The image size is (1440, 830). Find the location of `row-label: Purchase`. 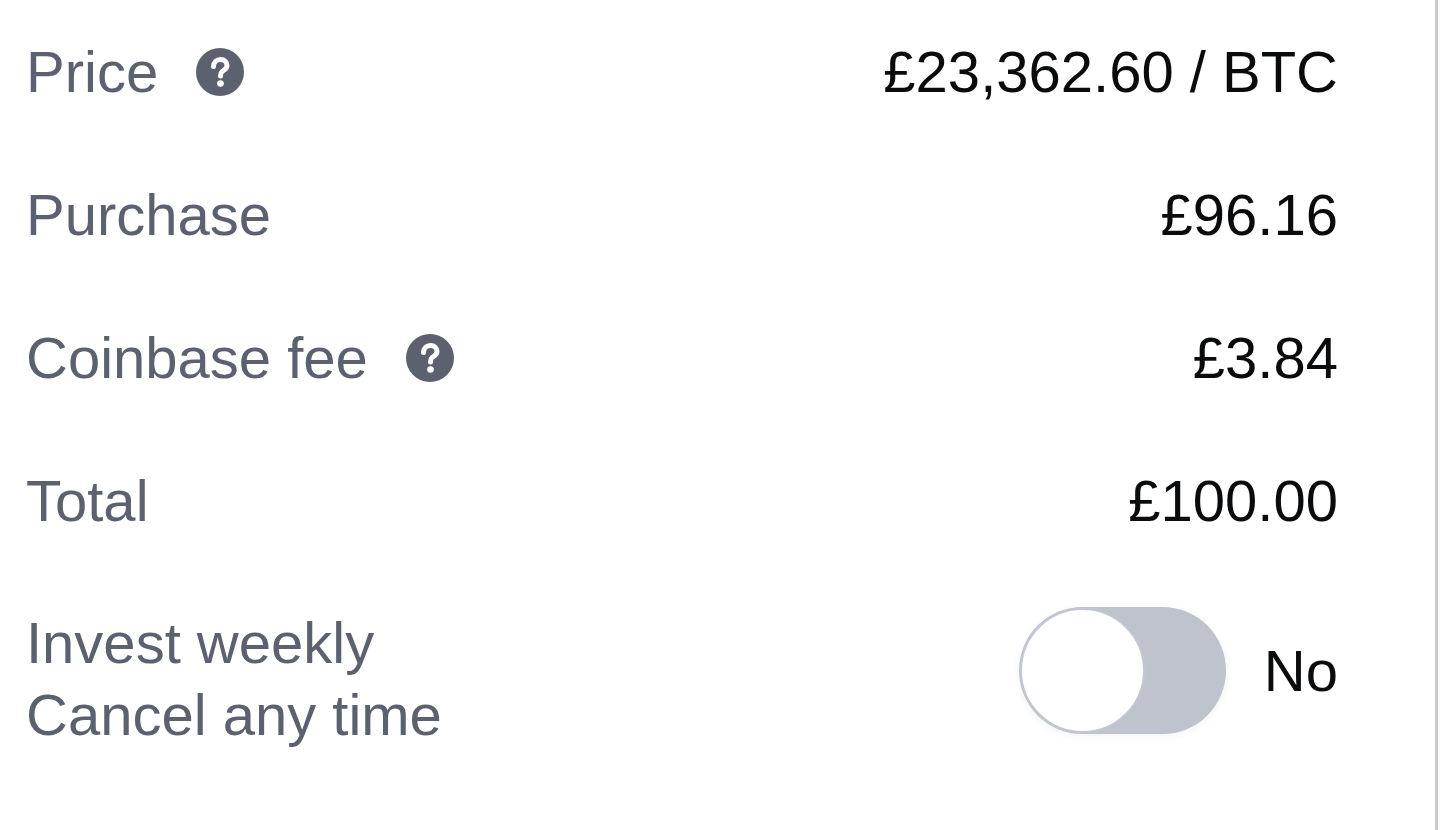

row-label: Purchase is located at coordinates (149, 214).